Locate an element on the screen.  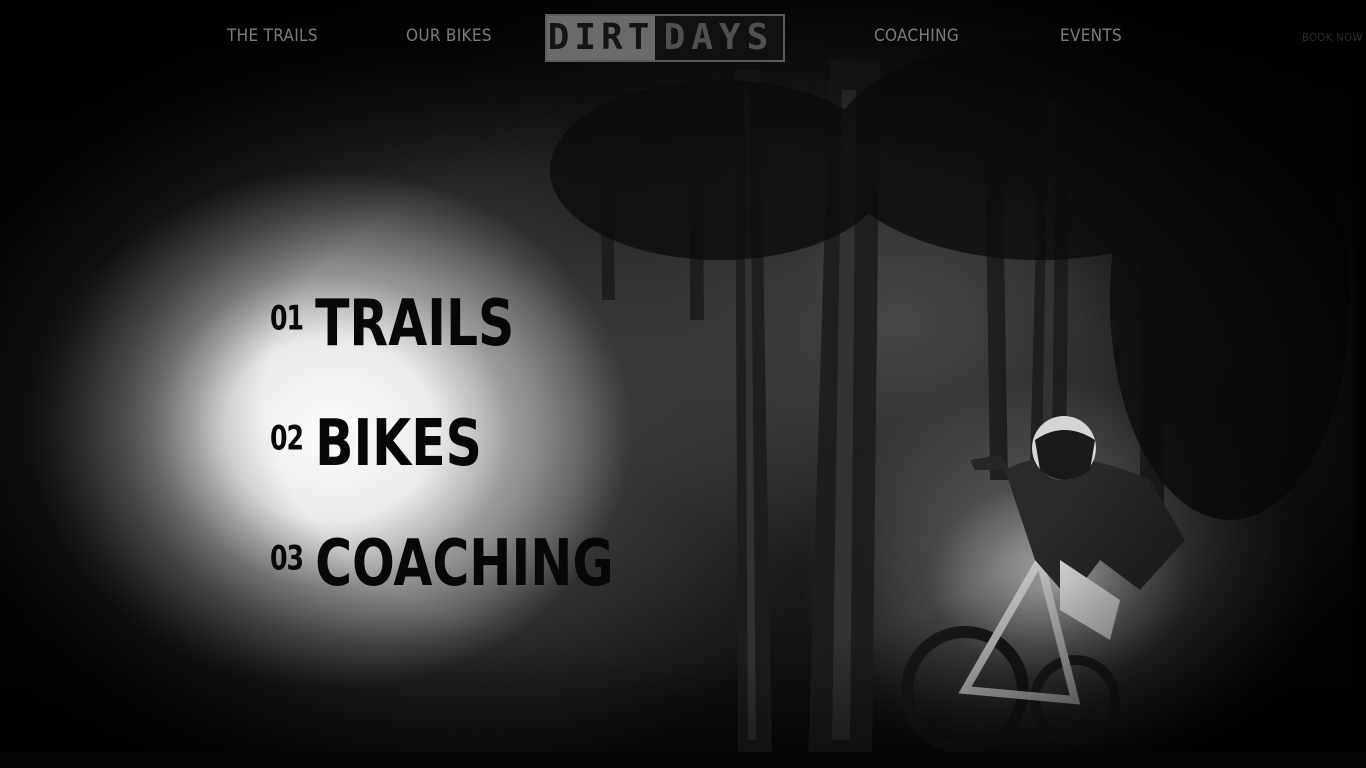
menu-item-label: BIKES is located at coordinates (398, 444).